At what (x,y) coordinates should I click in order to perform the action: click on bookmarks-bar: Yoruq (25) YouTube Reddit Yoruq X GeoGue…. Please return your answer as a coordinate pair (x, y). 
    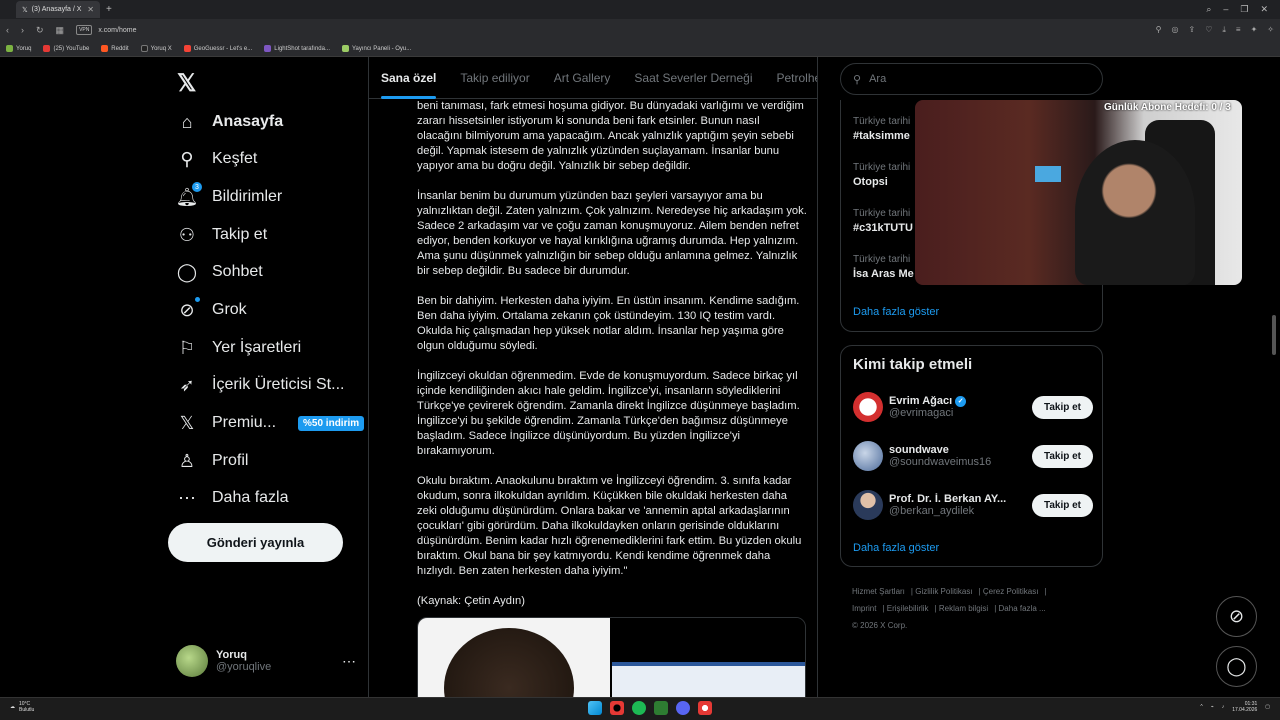
    Looking at the image, I should click on (640, 49).